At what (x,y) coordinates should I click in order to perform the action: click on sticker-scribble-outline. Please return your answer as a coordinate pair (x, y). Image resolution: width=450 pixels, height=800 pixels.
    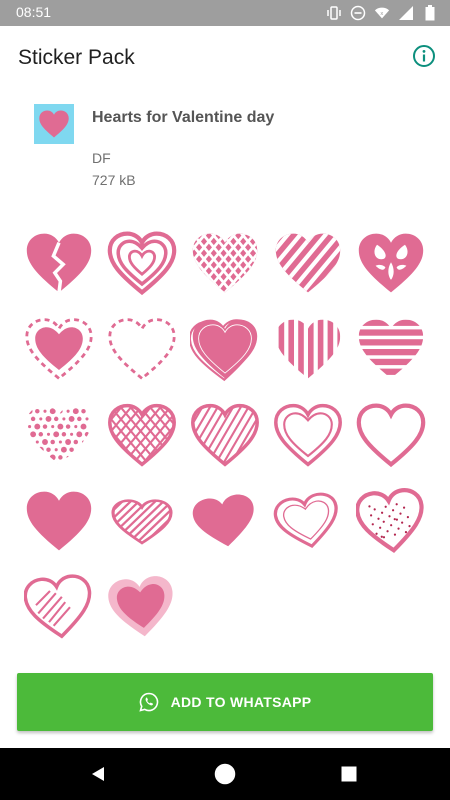
    Looking at the image, I should click on (58, 607).